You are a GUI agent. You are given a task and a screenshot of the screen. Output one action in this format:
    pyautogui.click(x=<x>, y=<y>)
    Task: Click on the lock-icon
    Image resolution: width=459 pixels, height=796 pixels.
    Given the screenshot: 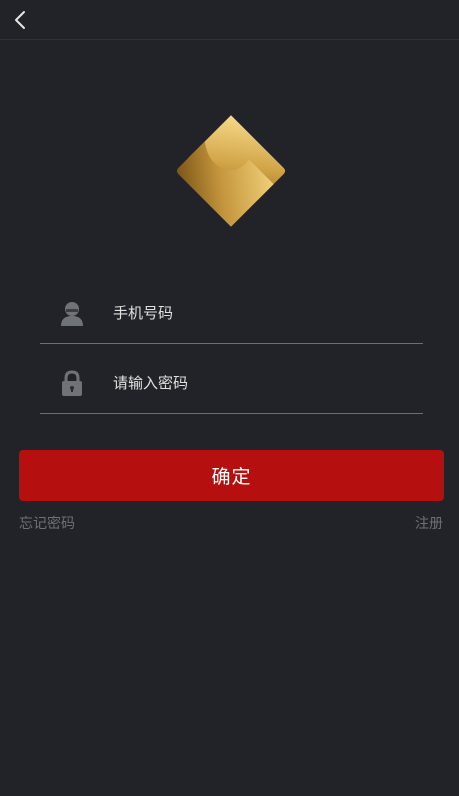 What is the action you would take?
    pyautogui.click(x=72, y=383)
    